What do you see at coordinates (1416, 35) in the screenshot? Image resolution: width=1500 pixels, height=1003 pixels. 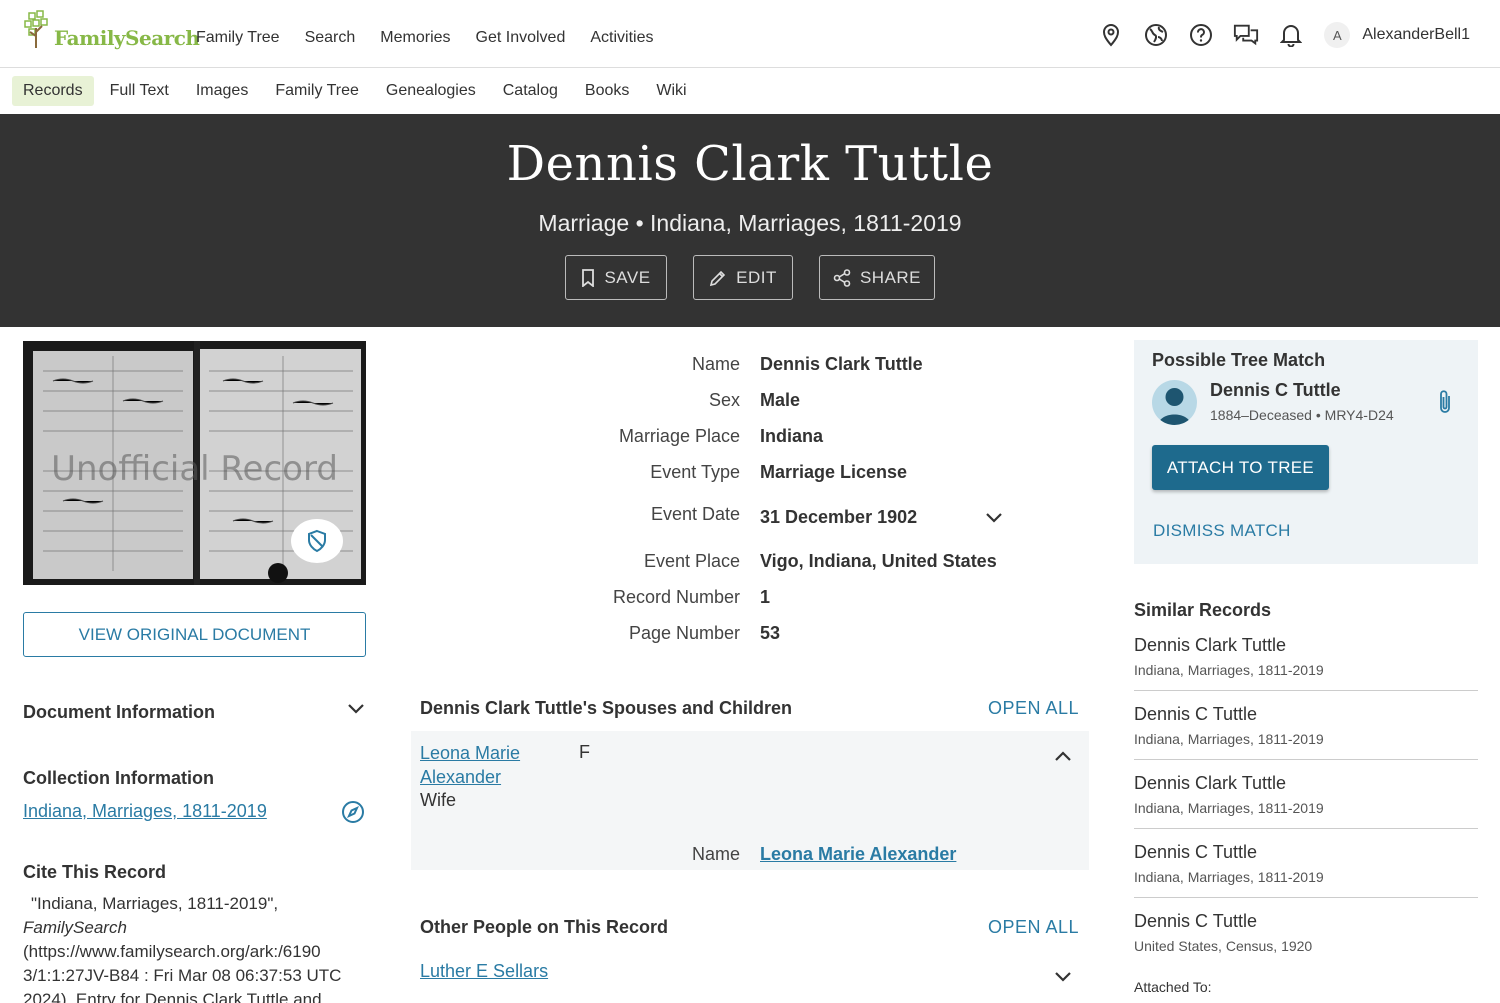 I see `username: AlexanderBell1` at bounding box center [1416, 35].